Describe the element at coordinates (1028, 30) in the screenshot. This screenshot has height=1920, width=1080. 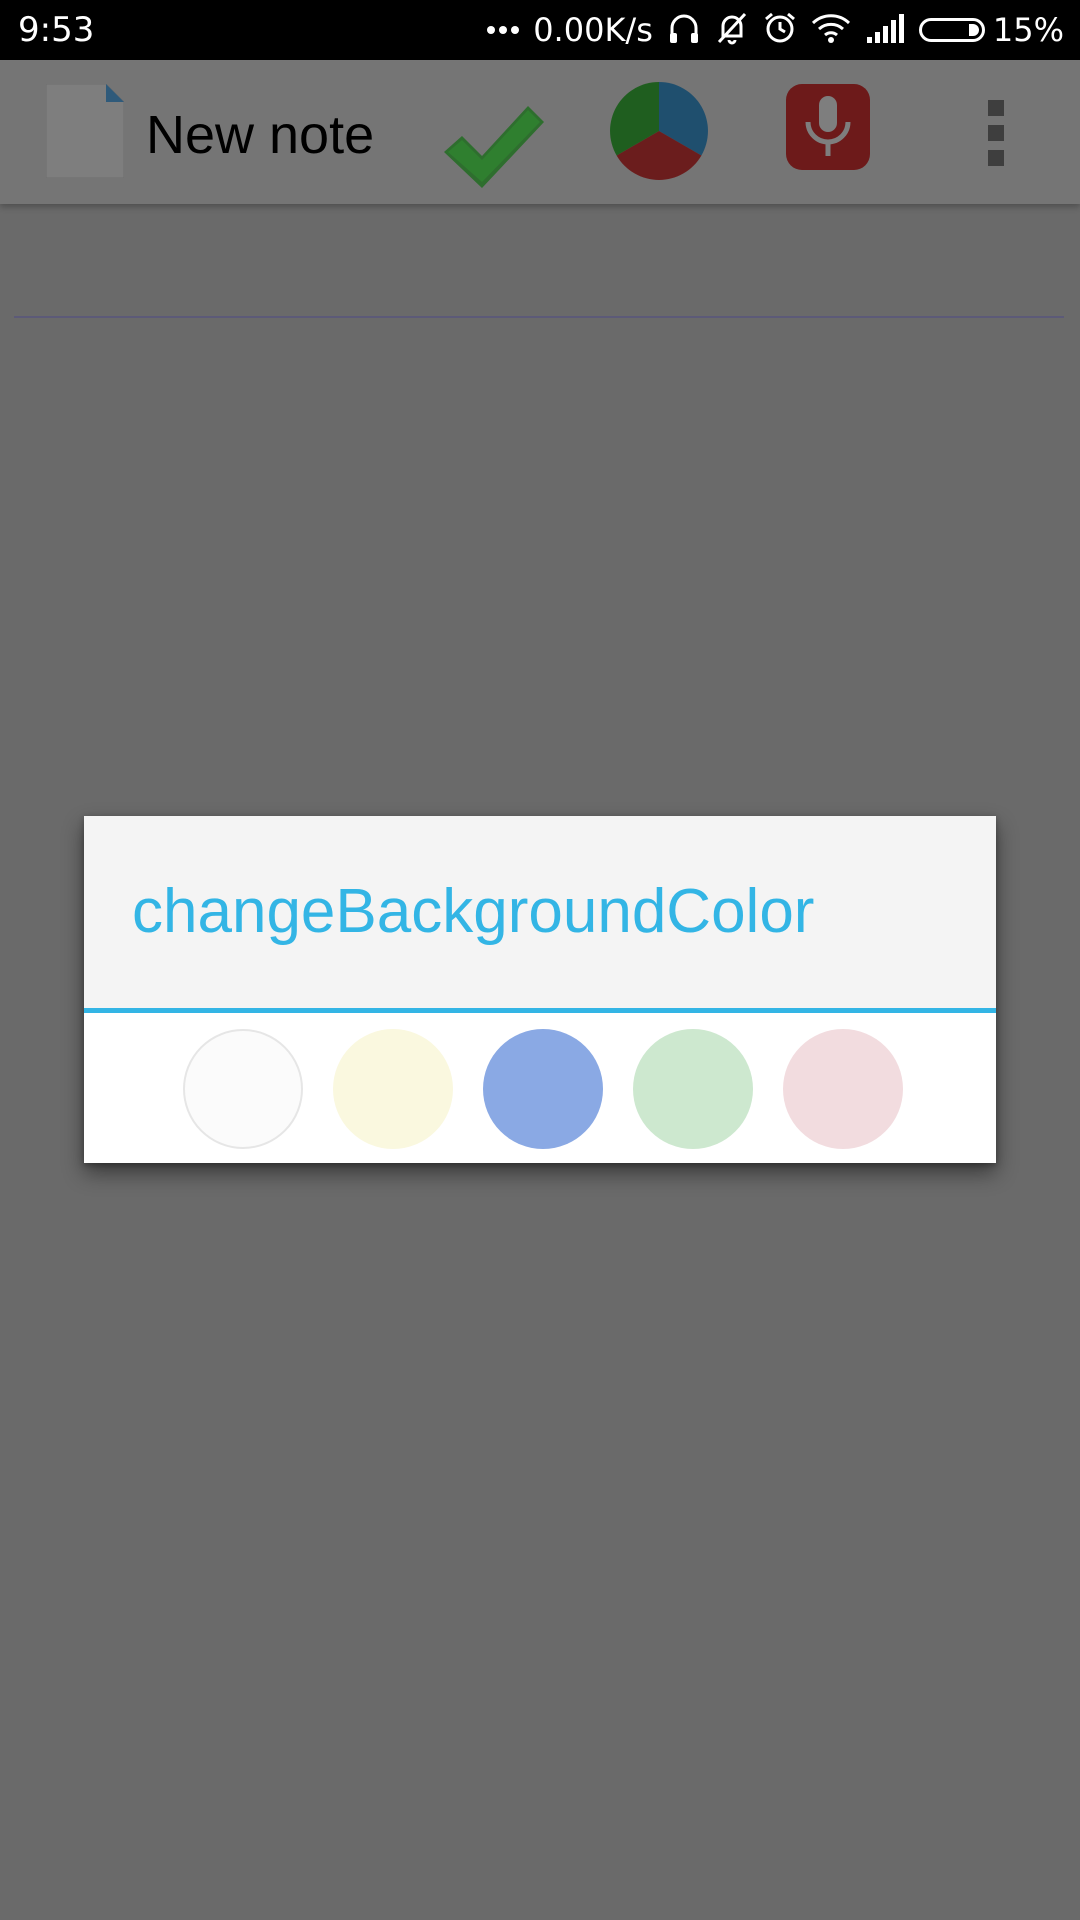
I see `battery-percent: 15%` at that location.